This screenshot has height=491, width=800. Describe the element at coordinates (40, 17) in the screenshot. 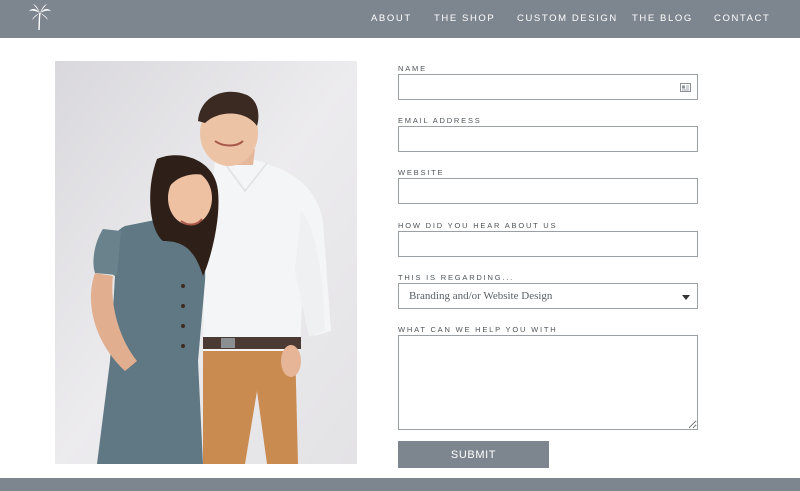

I see `palm-tree-icon` at that location.